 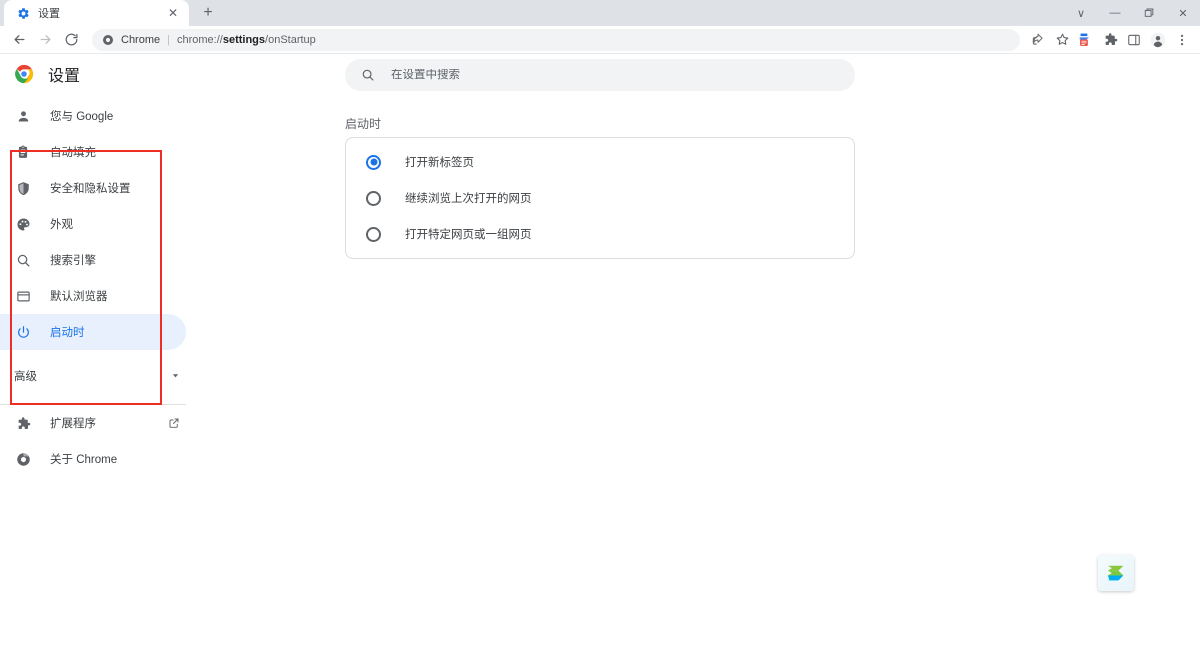 What do you see at coordinates (290, 39) in the screenshot?
I see `url-suffix: /onStartup` at bounding box center [290, 39].